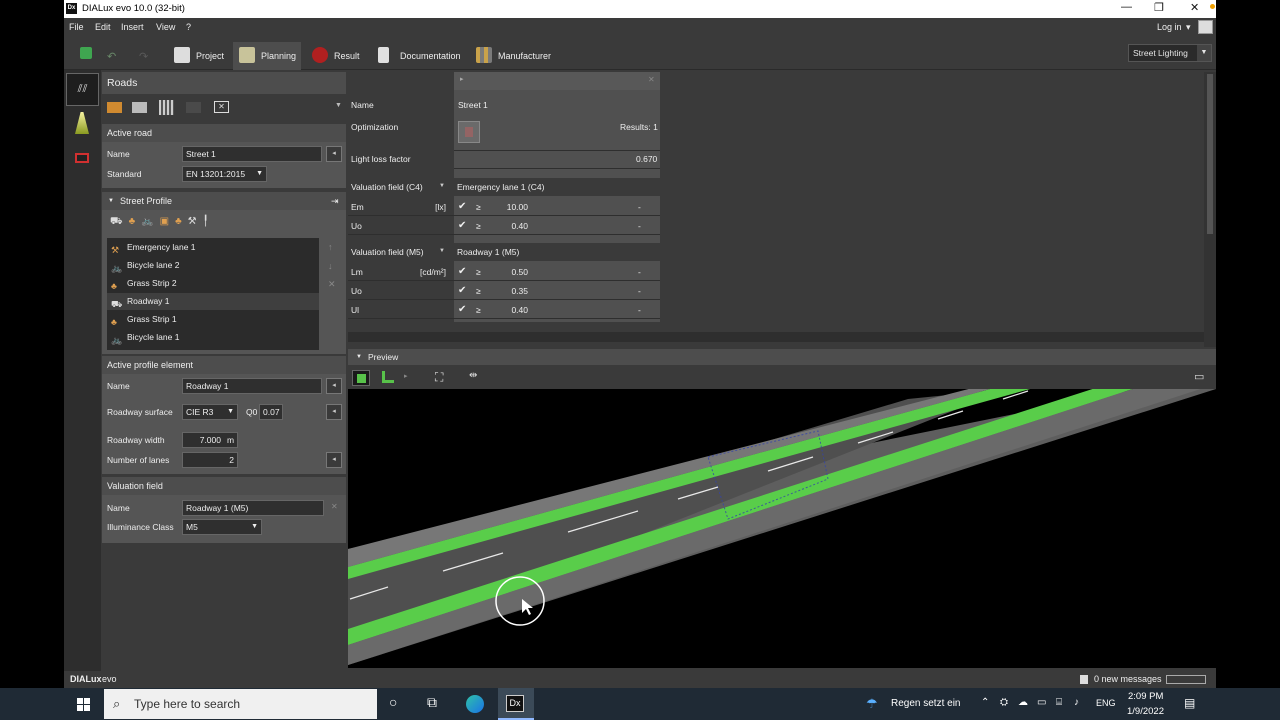 Image resolution: width=1280 pixels, height=720 pixels. What do you see at coordinates (143, 56) in the screenshot?
I see `redo-icon: ↷` at bounding box center [143, 56].